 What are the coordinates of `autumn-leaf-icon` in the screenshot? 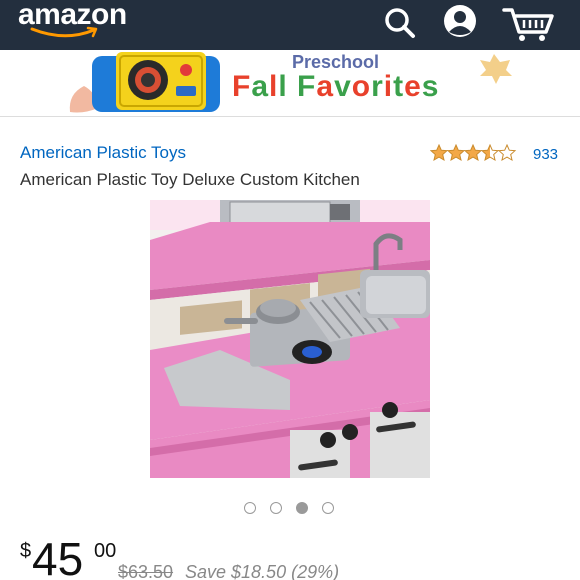 It's located at (496, 69).